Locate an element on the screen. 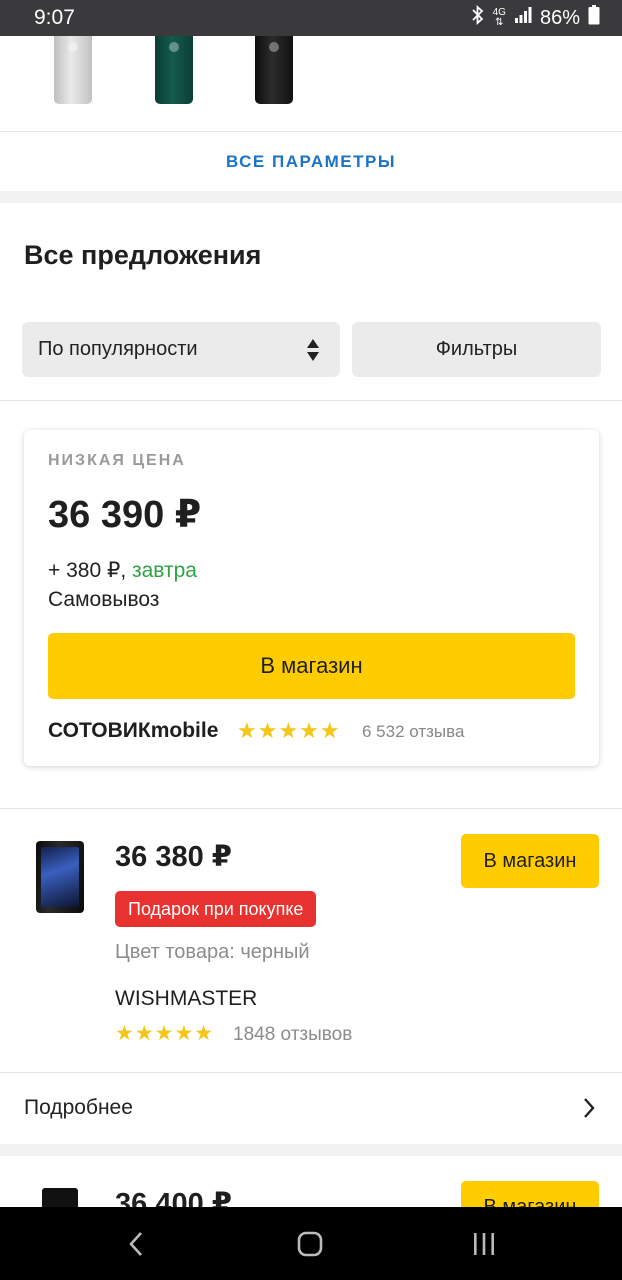 The height and width of the screenshot is (1280, 622). battery-percent: 86% is located at coordinates (559, 17).